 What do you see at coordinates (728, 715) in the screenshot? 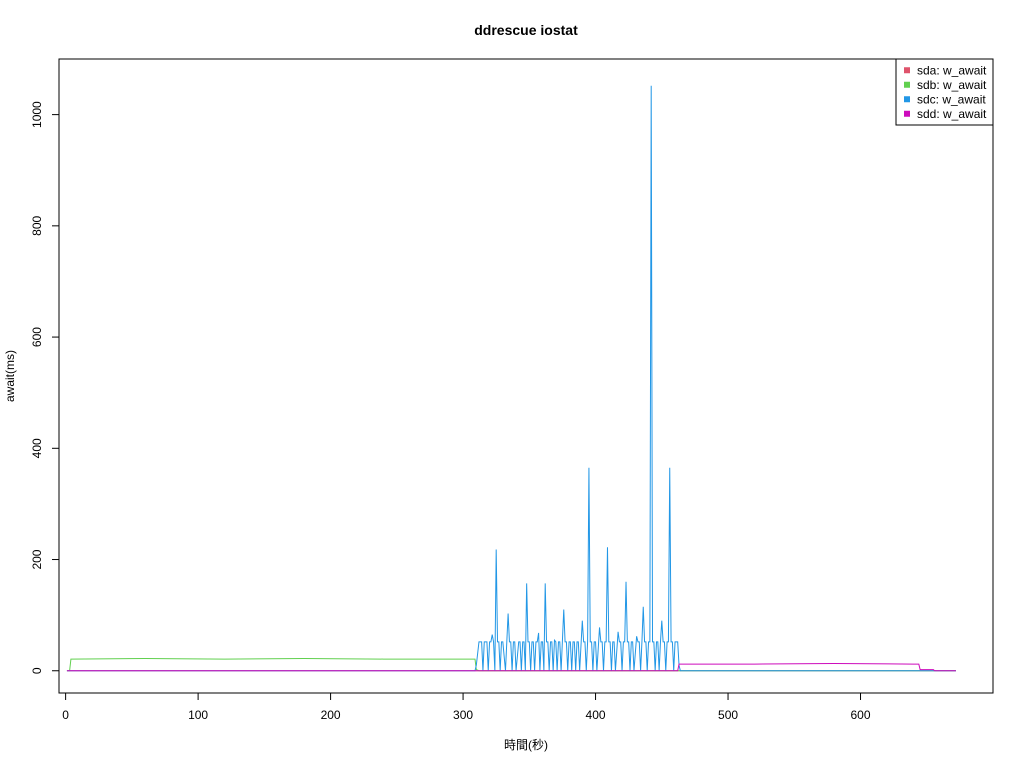
I see `x-tick-label-5: 500` at bounding box center [728, 715].